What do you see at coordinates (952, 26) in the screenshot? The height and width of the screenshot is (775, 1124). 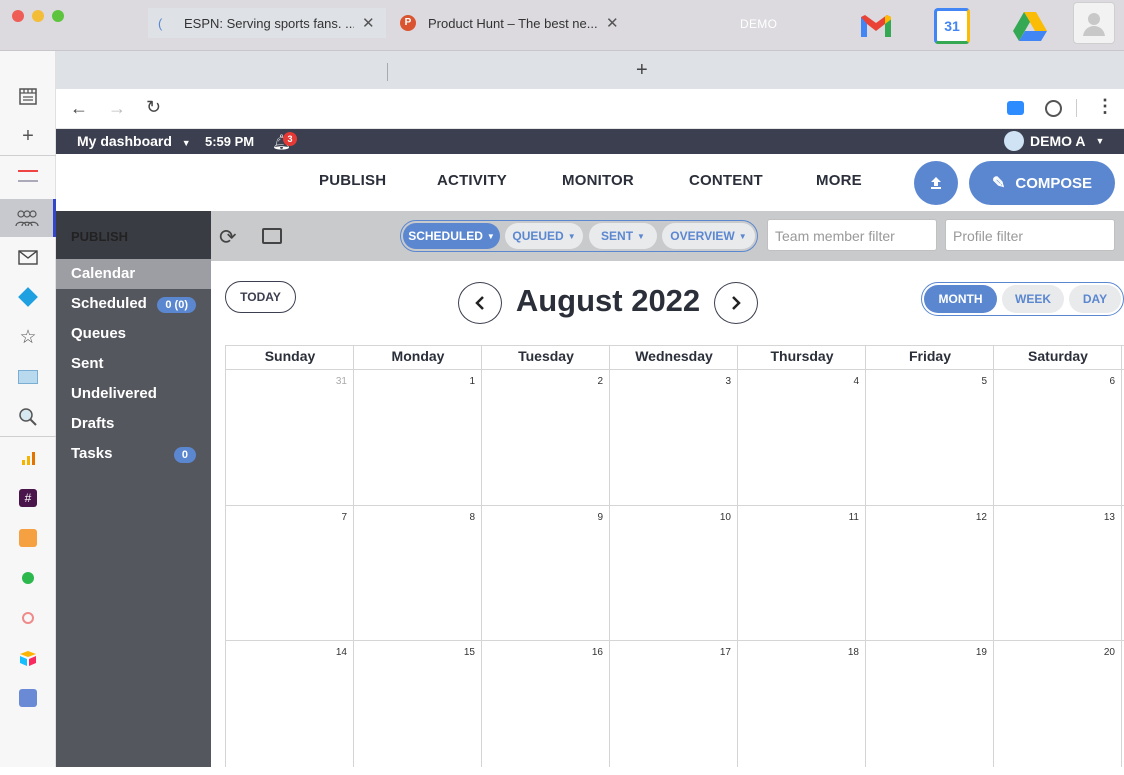 I see `calendar-app-icon: 31` at bounding box center [952, 26].